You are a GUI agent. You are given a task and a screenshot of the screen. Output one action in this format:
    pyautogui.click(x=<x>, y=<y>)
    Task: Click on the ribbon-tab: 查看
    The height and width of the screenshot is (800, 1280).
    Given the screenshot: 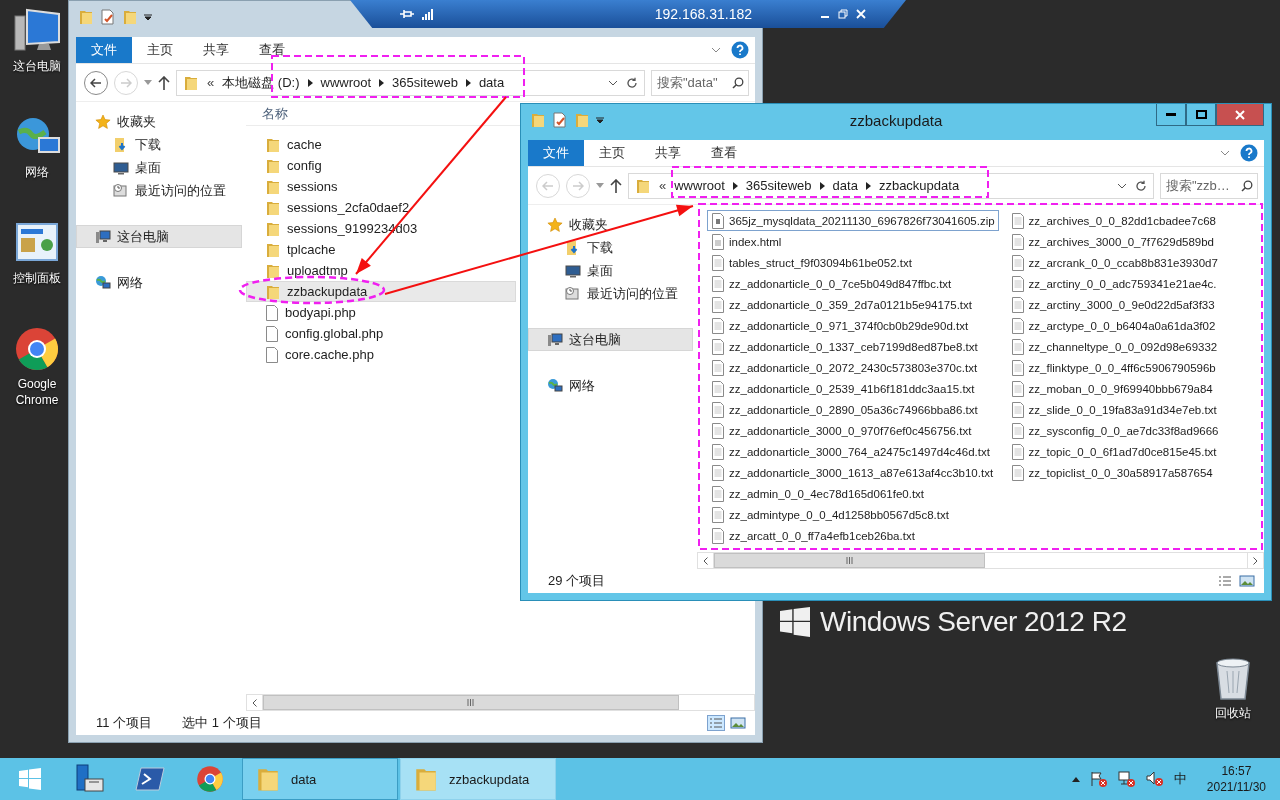 What is the action you would take?
    pyautogui.click(x=724, y=153)
    